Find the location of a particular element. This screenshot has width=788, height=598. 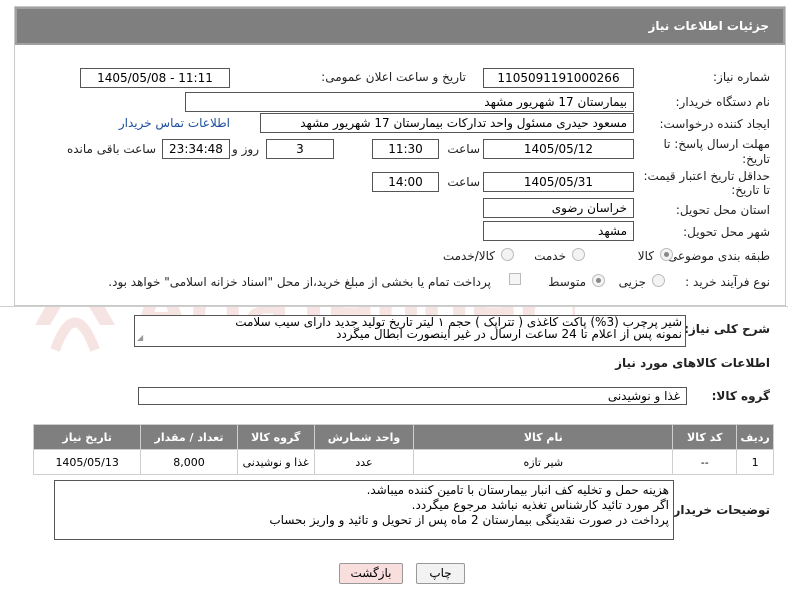

buyer-org-field: بیمارستان 17 شهریور مشهد is located at coordinates (409, 102).